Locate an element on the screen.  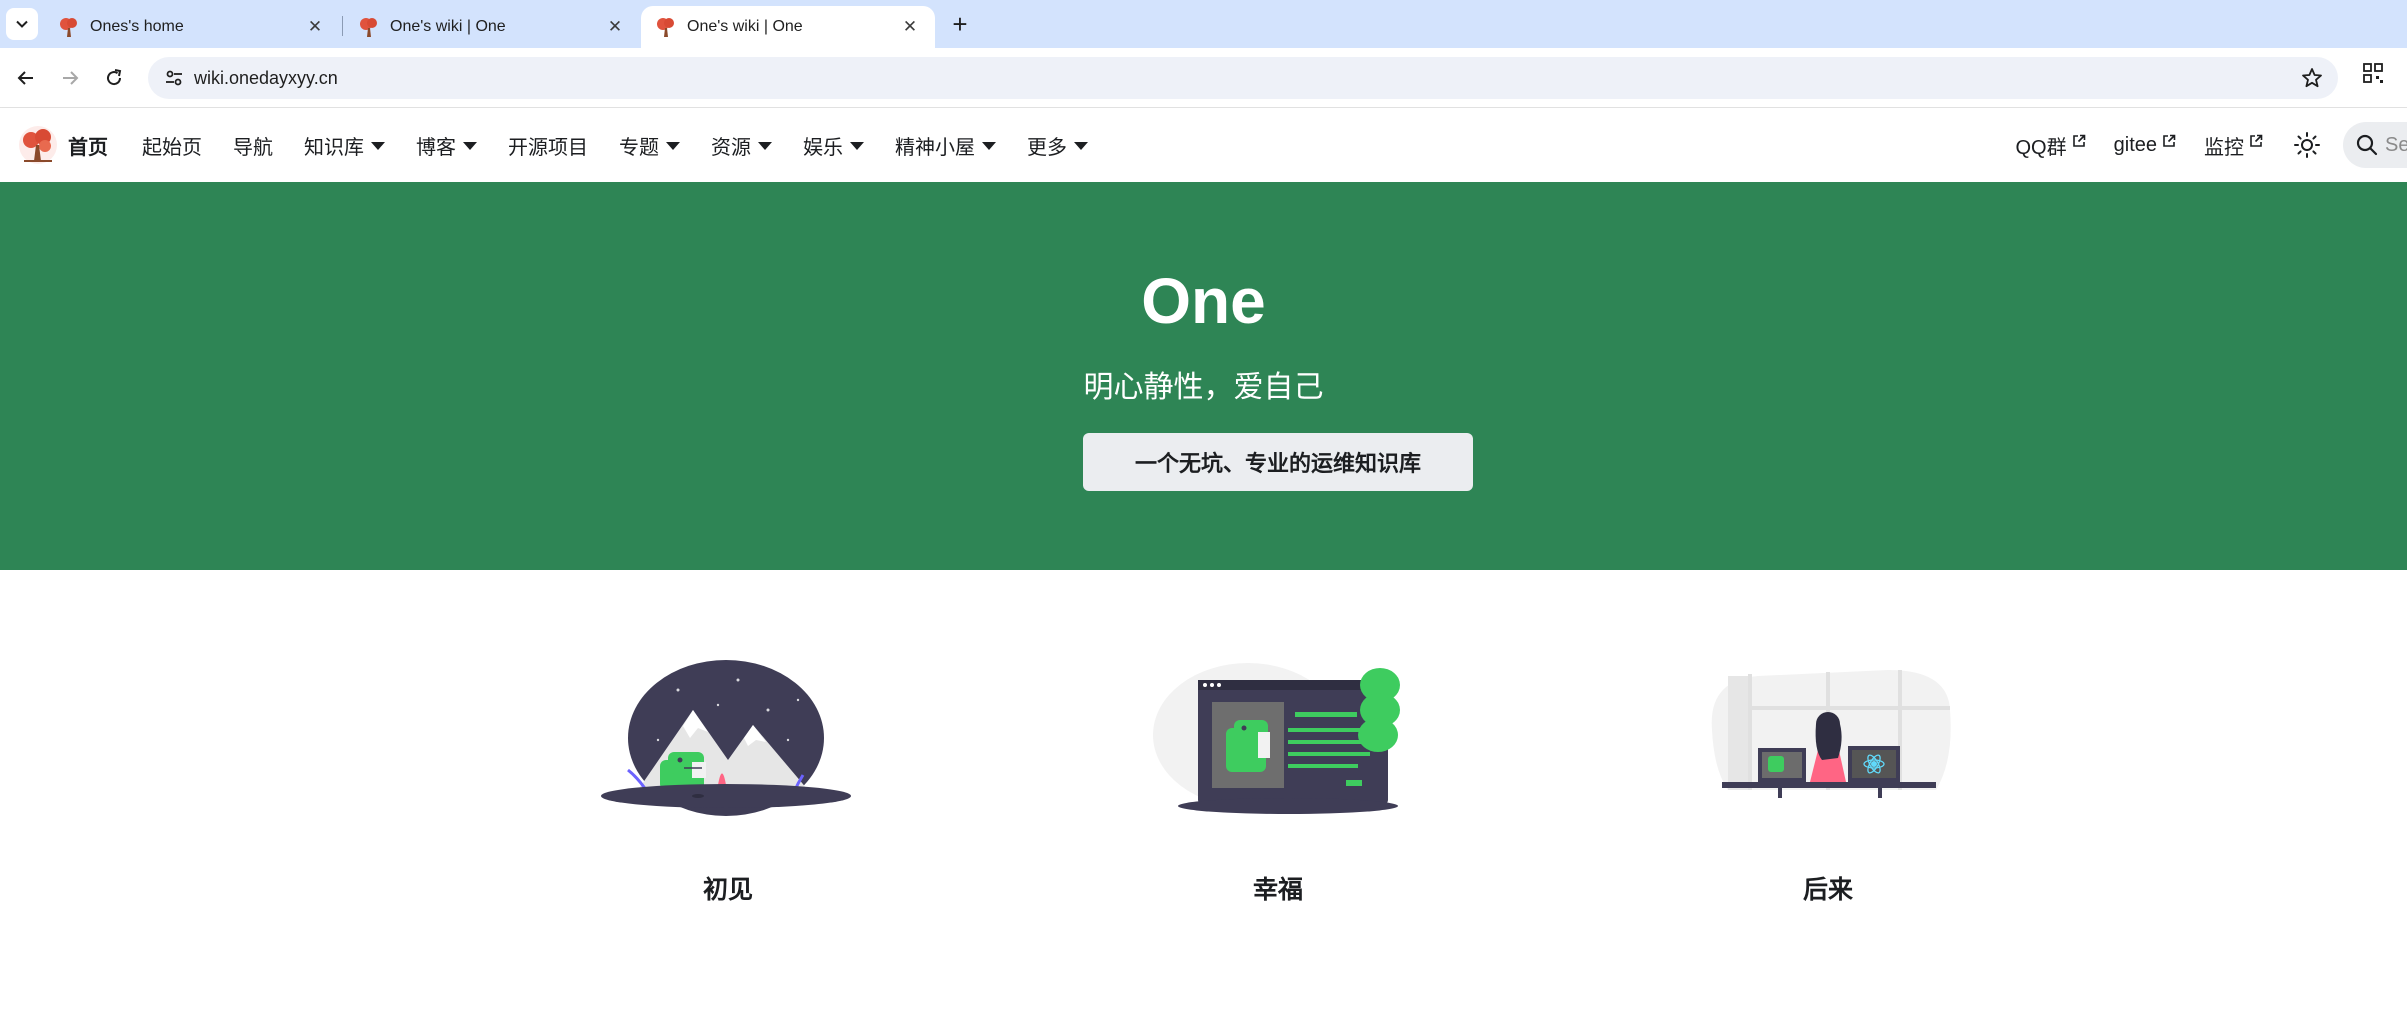
monitor-link: 监控 is located at coordinates (2233, 145).